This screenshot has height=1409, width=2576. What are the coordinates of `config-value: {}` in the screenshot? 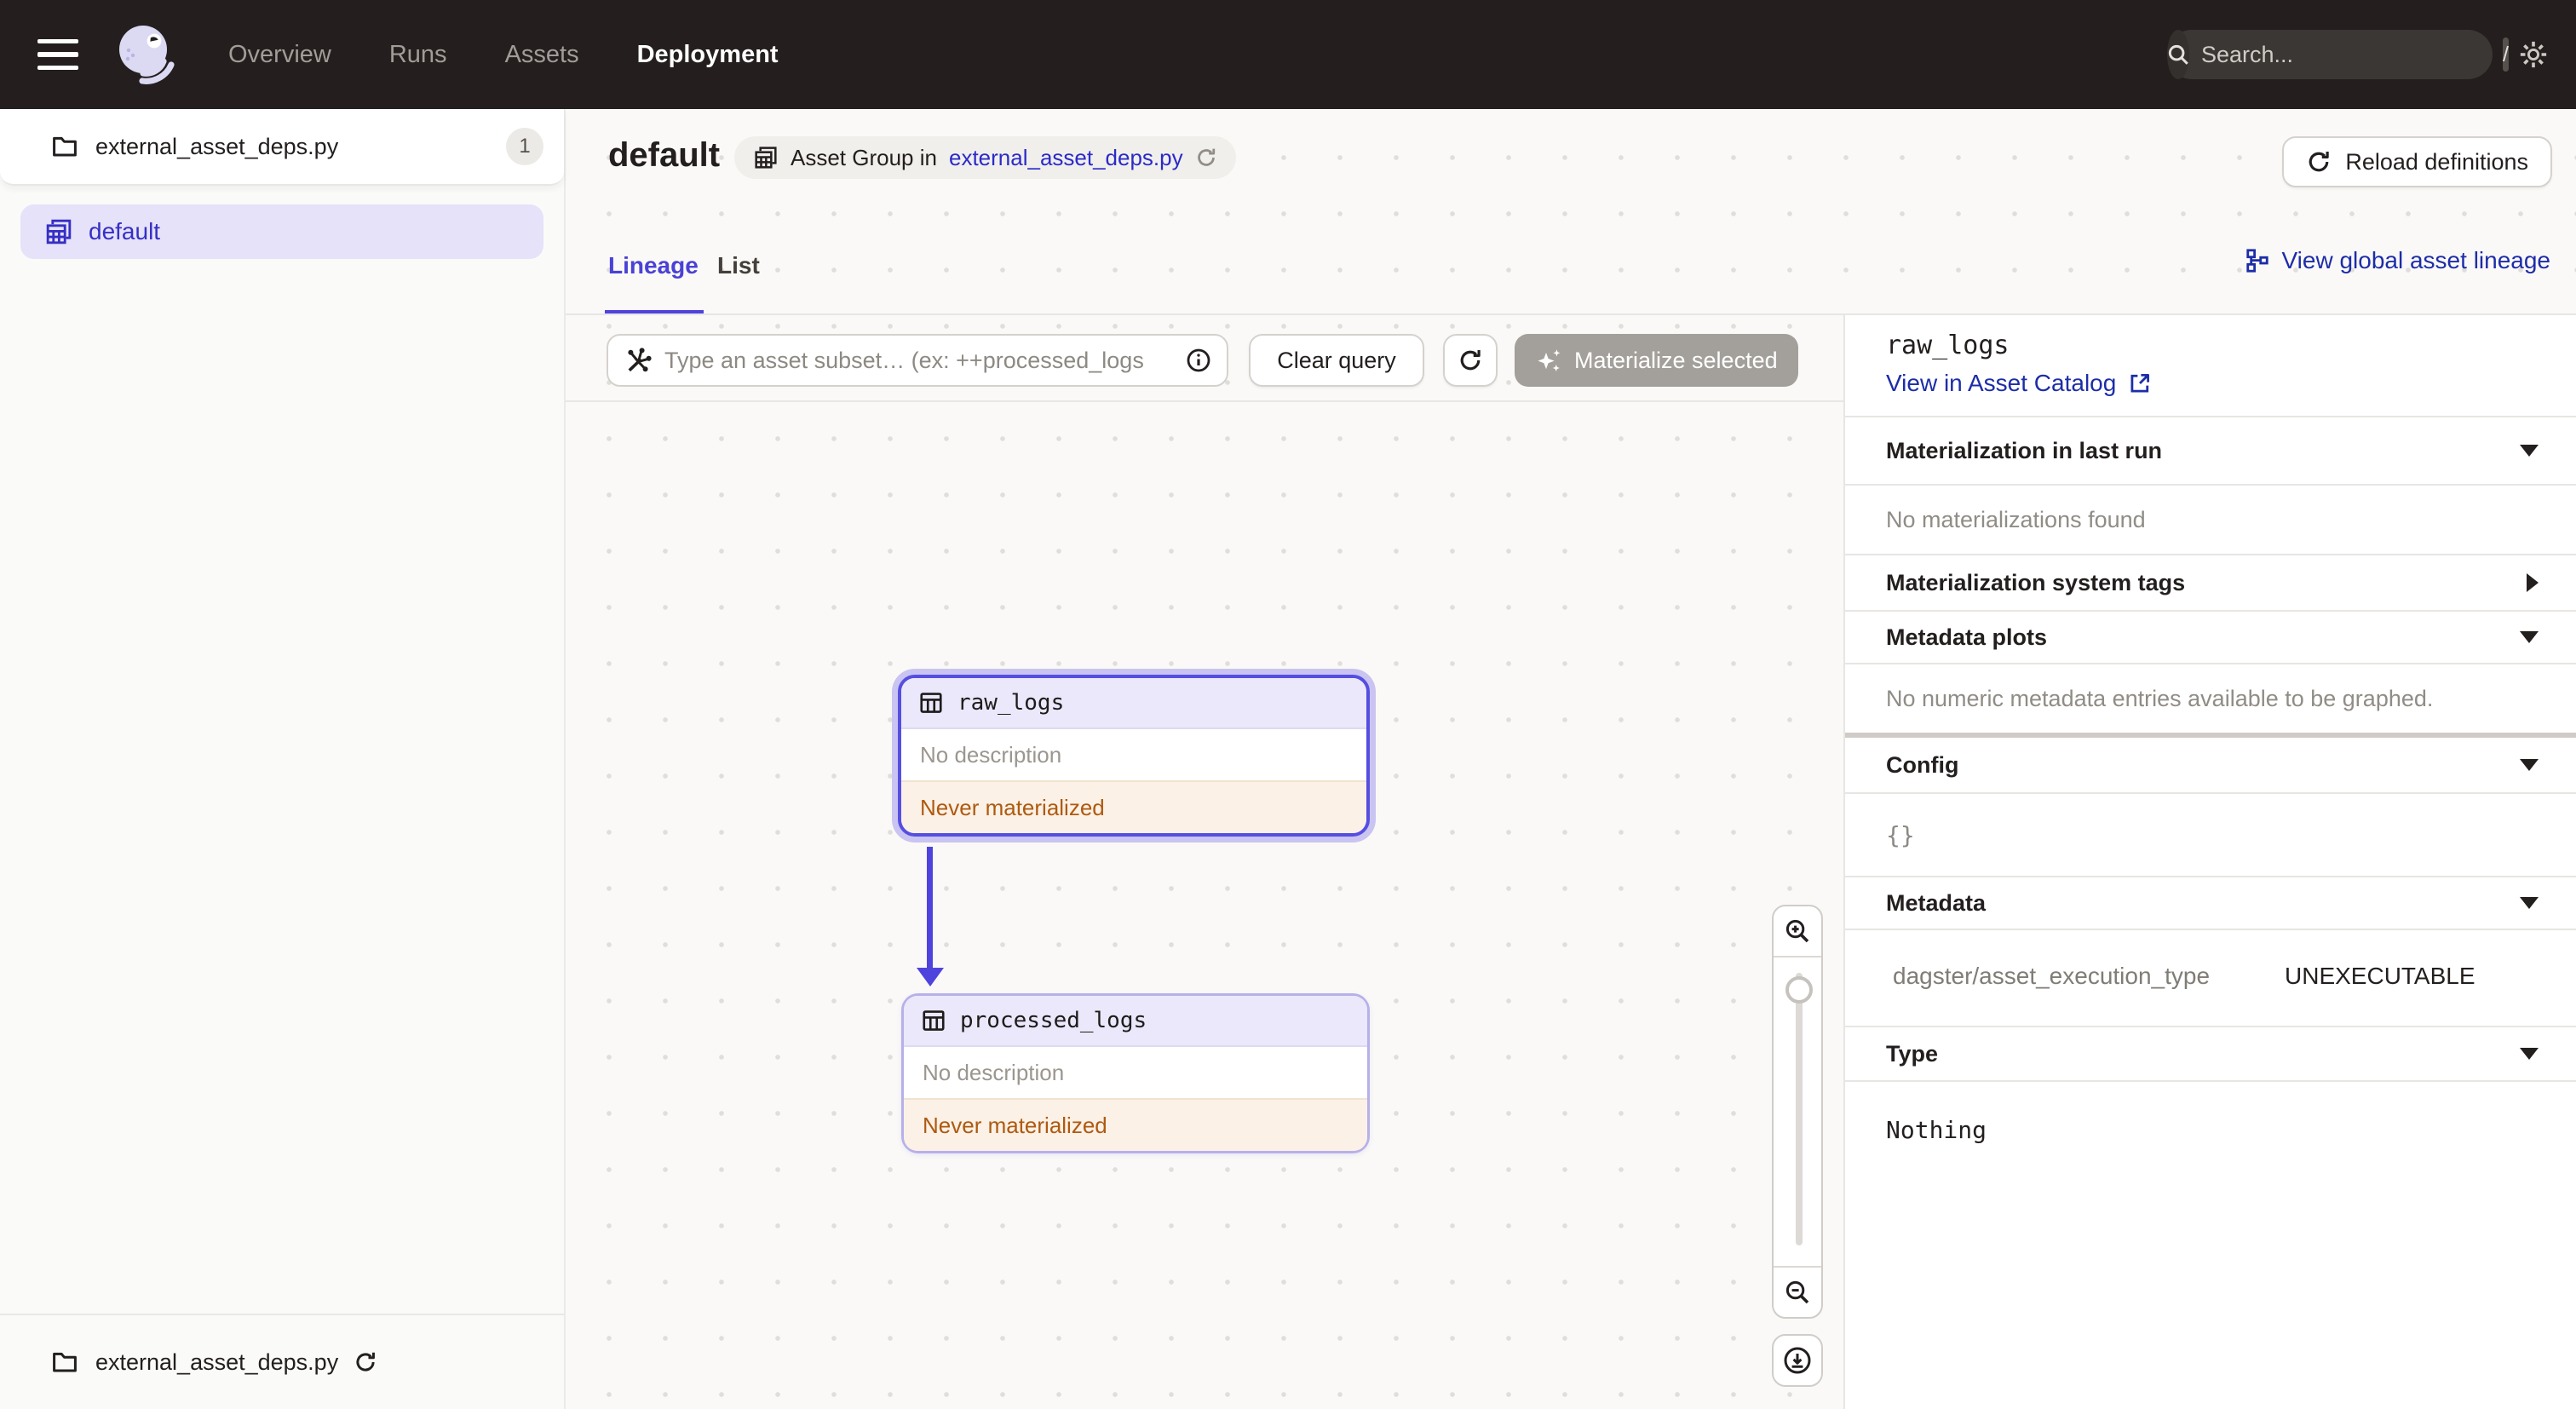 It's located at (2211, 835).